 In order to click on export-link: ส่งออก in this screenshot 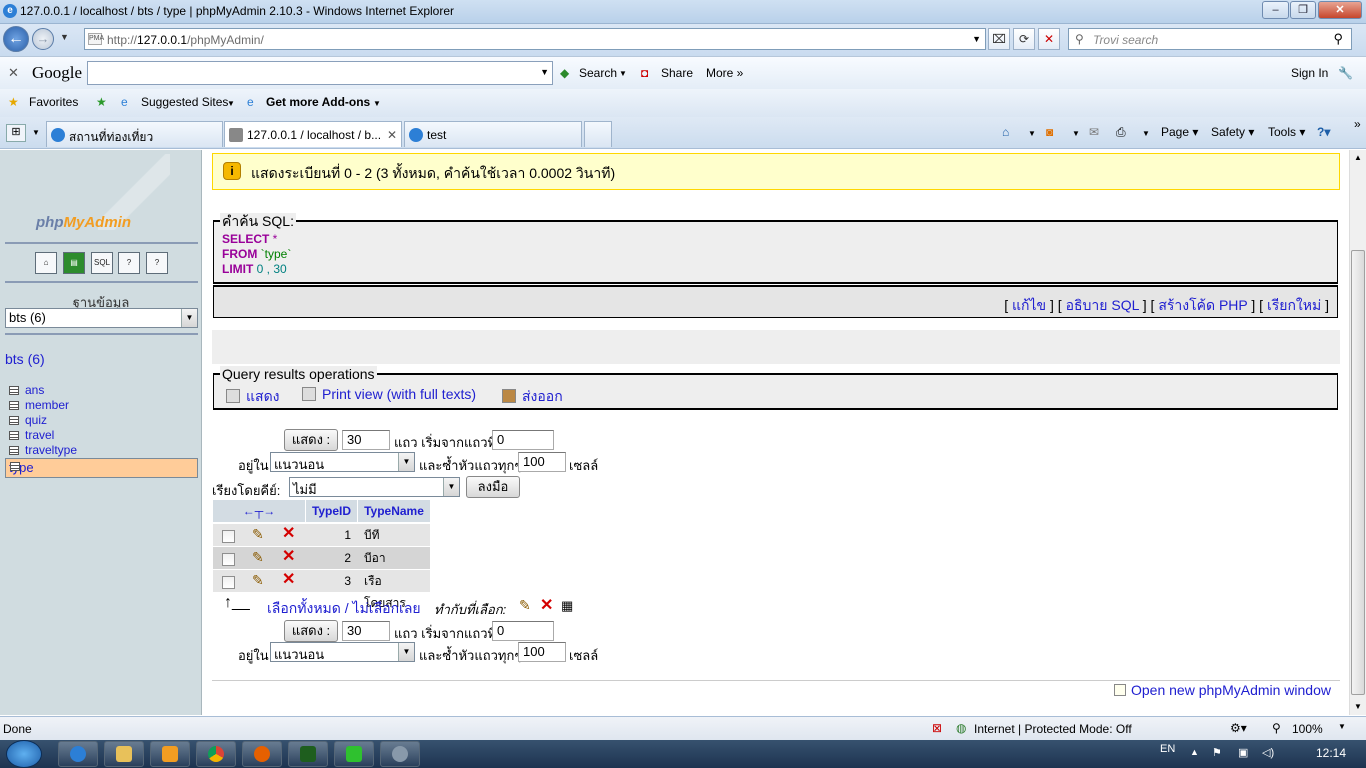, I will do `click(532, 397)`.